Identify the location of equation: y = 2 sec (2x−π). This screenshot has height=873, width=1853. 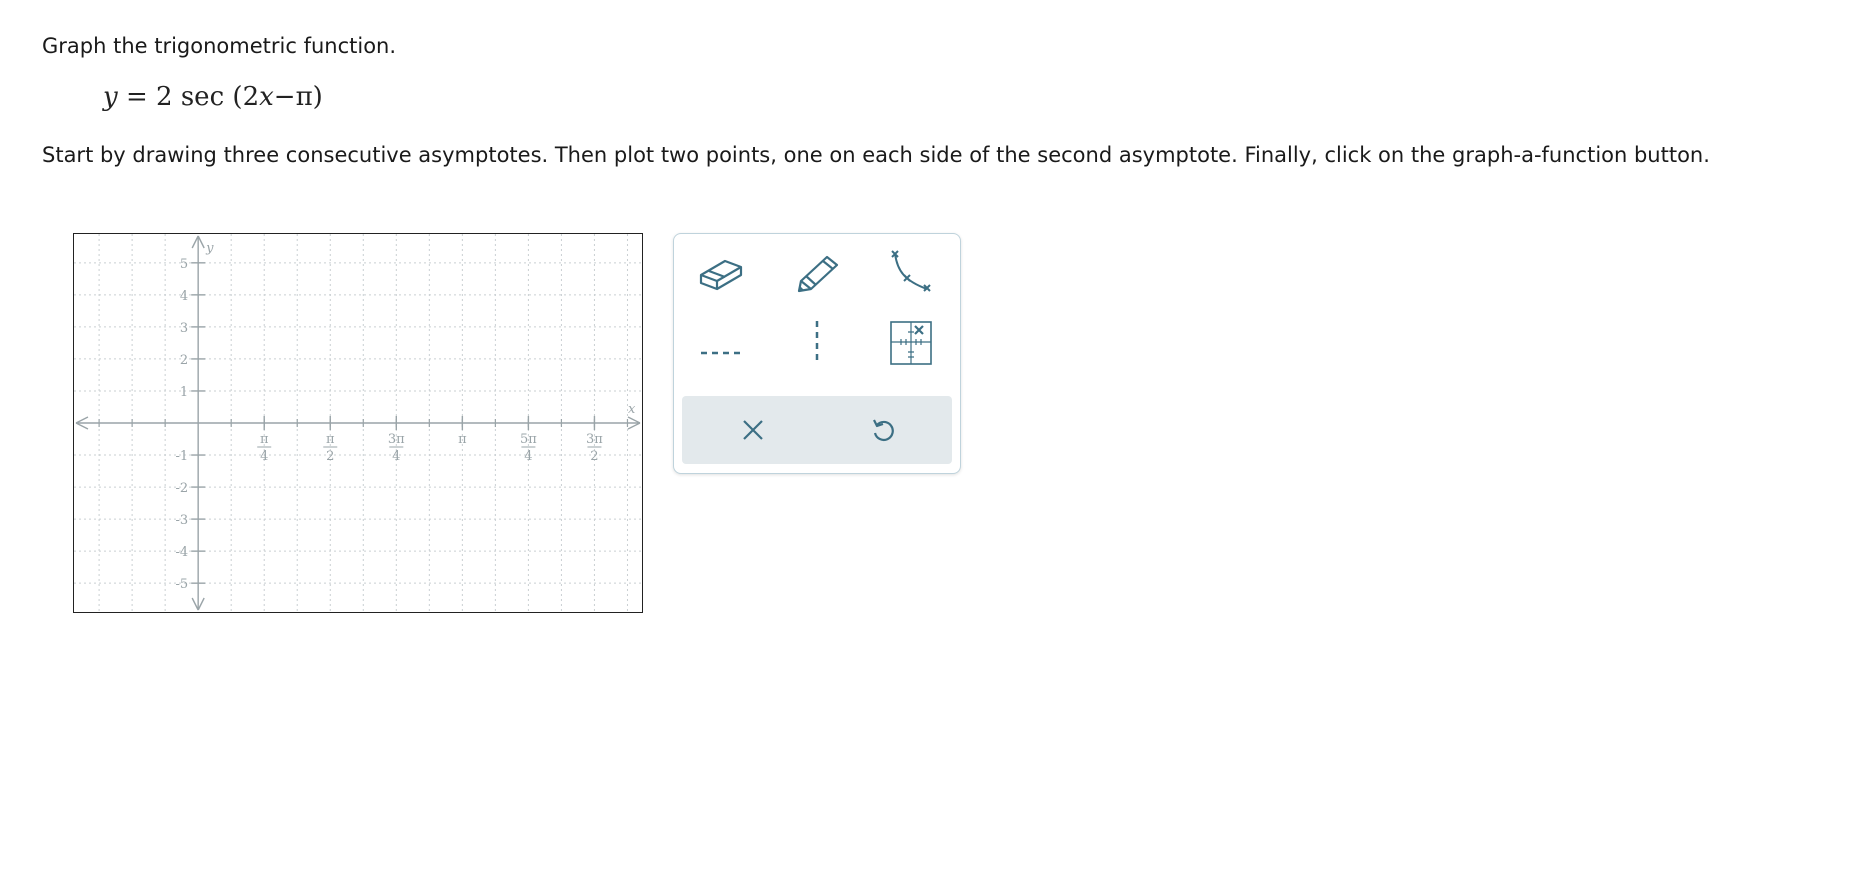
(213, 97).